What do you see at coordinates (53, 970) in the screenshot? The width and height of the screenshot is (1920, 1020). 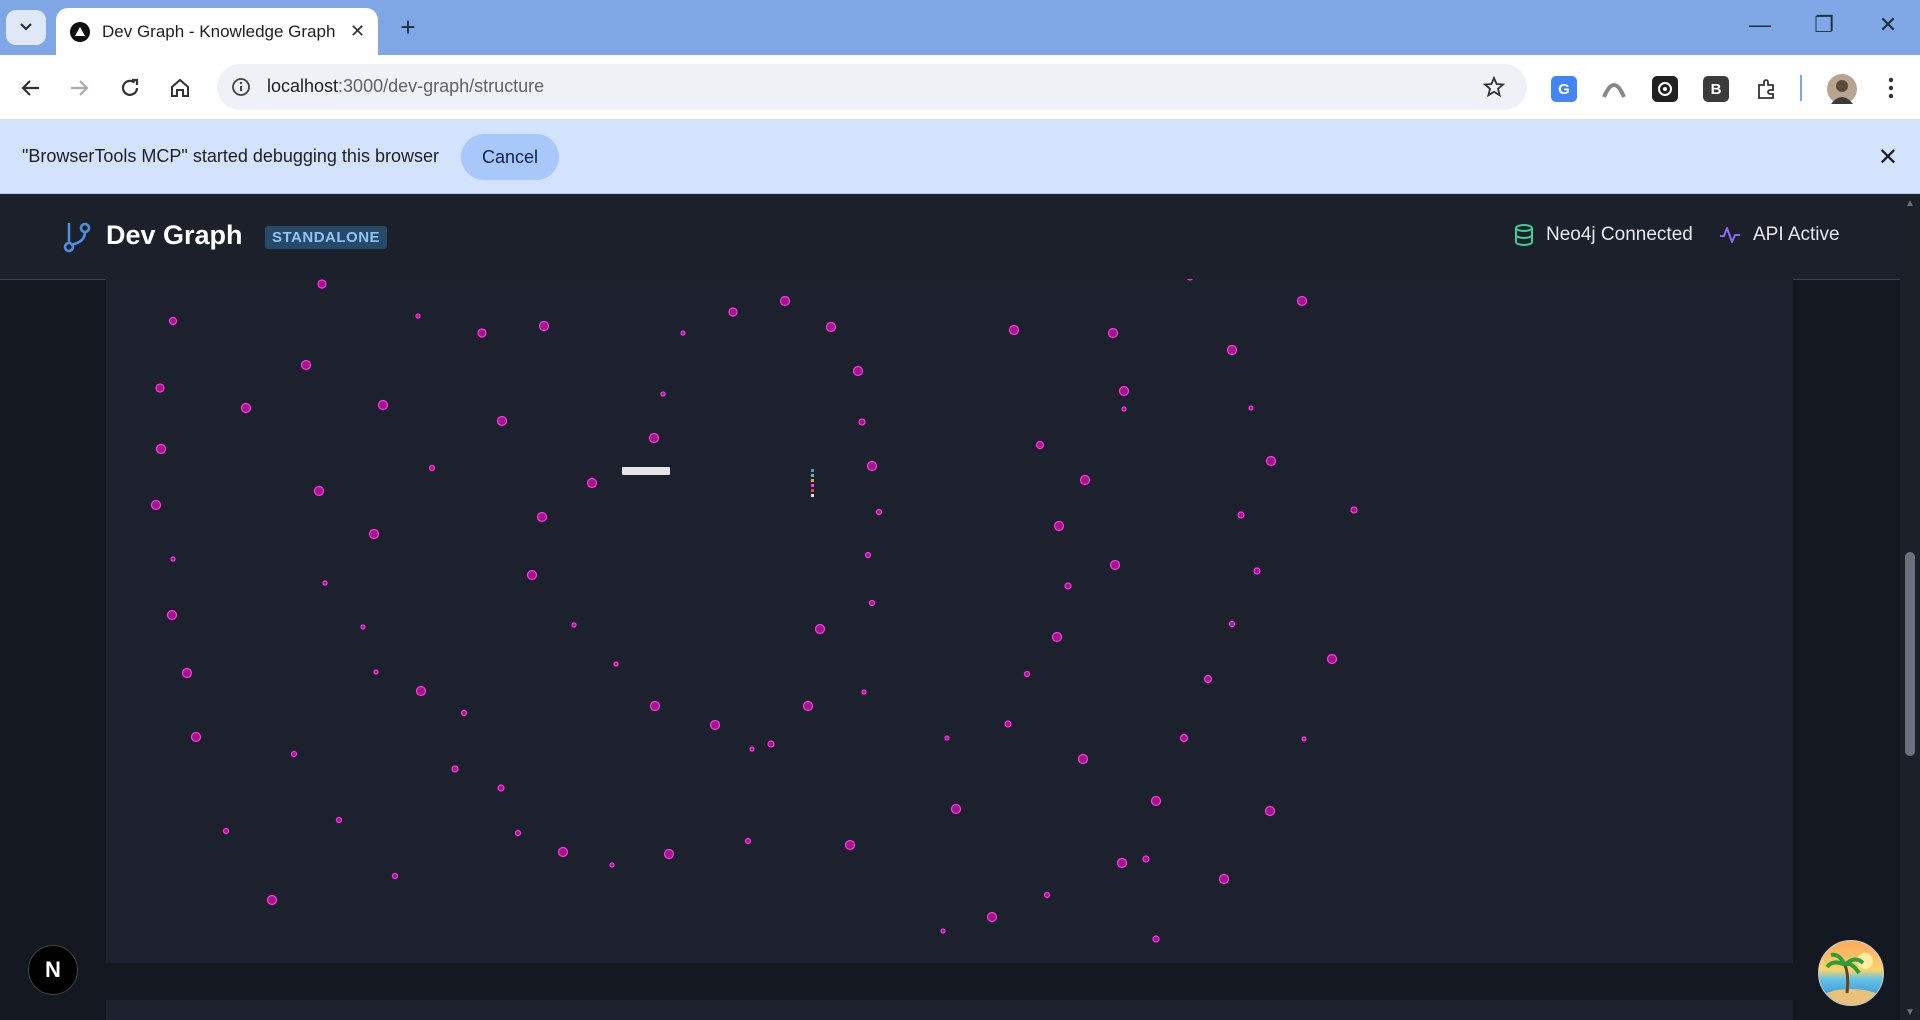 I see `nextjs-devtools-button: N` at bounding box center [53, 970].